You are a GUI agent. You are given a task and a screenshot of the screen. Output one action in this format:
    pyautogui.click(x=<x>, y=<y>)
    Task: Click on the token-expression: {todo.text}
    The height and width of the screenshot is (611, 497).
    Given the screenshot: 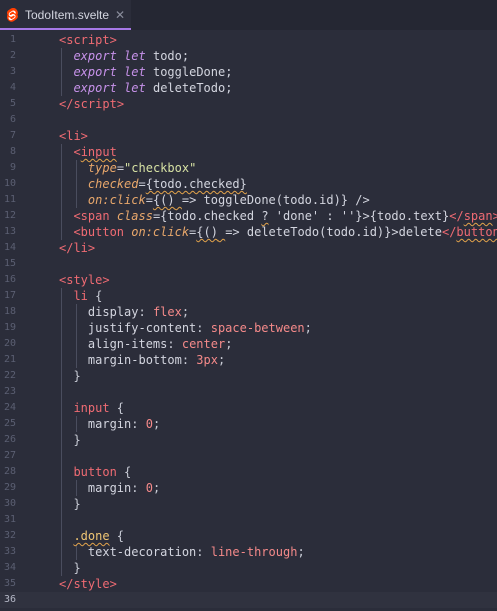 What is the action you would take?
    pyautogui.click(x=409, y=216)
    